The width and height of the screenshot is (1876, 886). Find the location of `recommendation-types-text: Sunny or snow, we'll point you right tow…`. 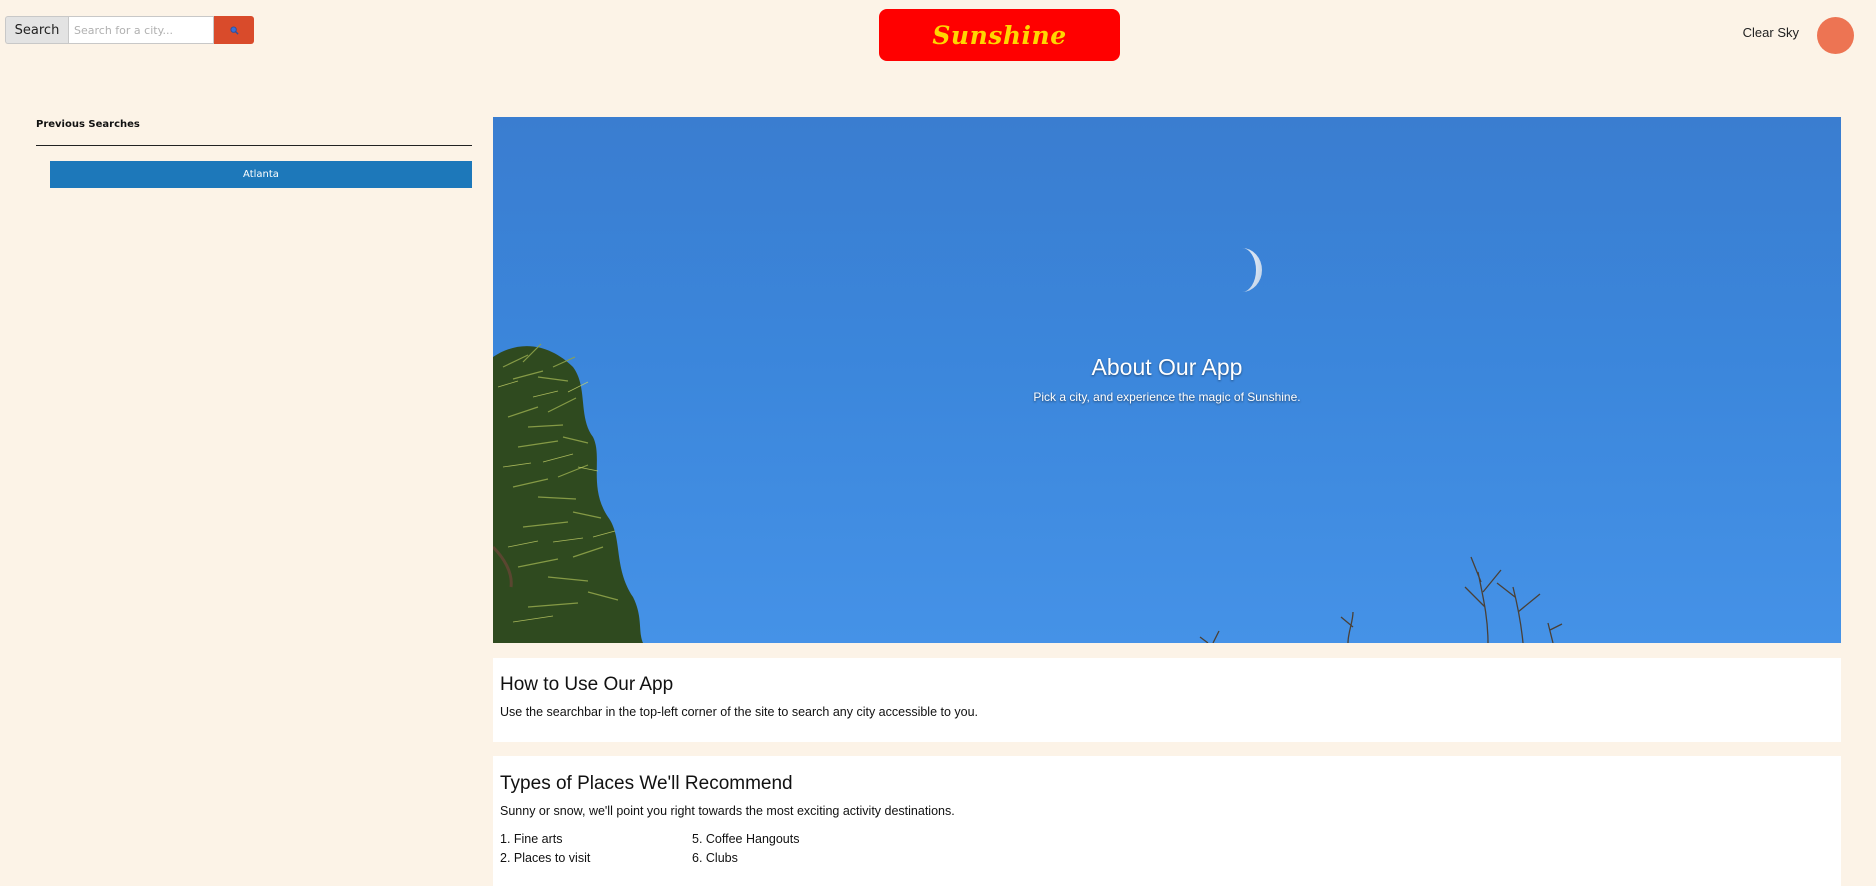

recommendation-types-text: Sunny or snow, we'll point you right tow… is located at coordinates (727, 811).